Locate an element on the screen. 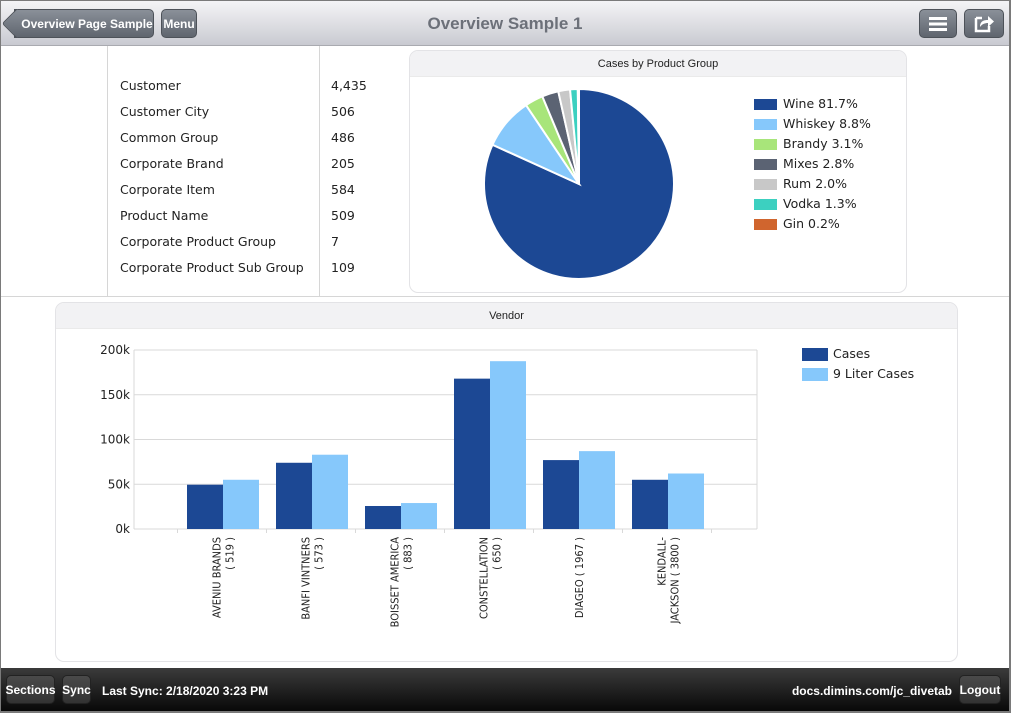 The image size is (1011, 713). stat-value: 506 is located at coordinates (343, 111).